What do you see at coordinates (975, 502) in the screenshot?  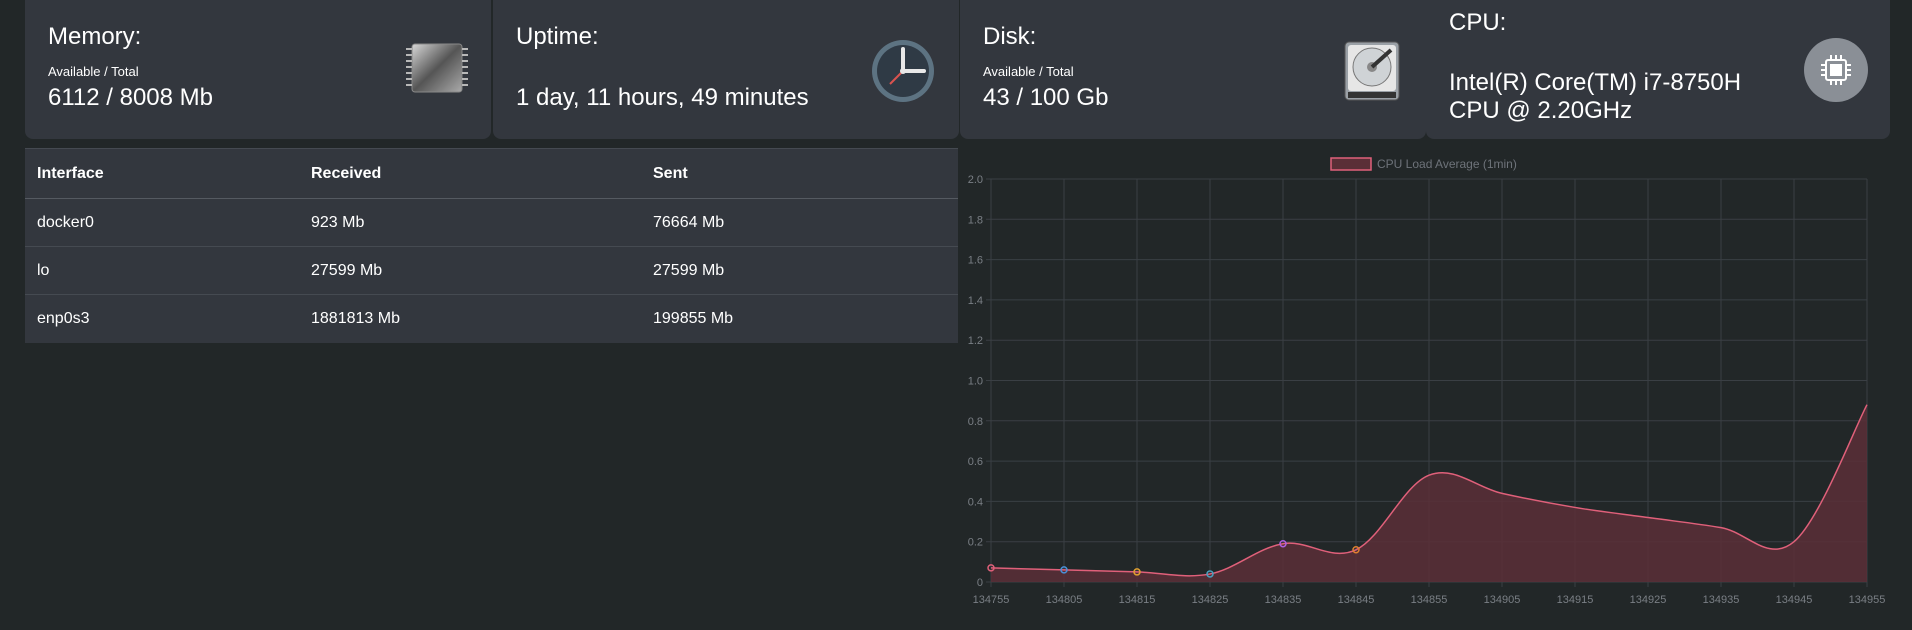 I see `y-tick-label: 0.4` at bounding box center [975, 502].